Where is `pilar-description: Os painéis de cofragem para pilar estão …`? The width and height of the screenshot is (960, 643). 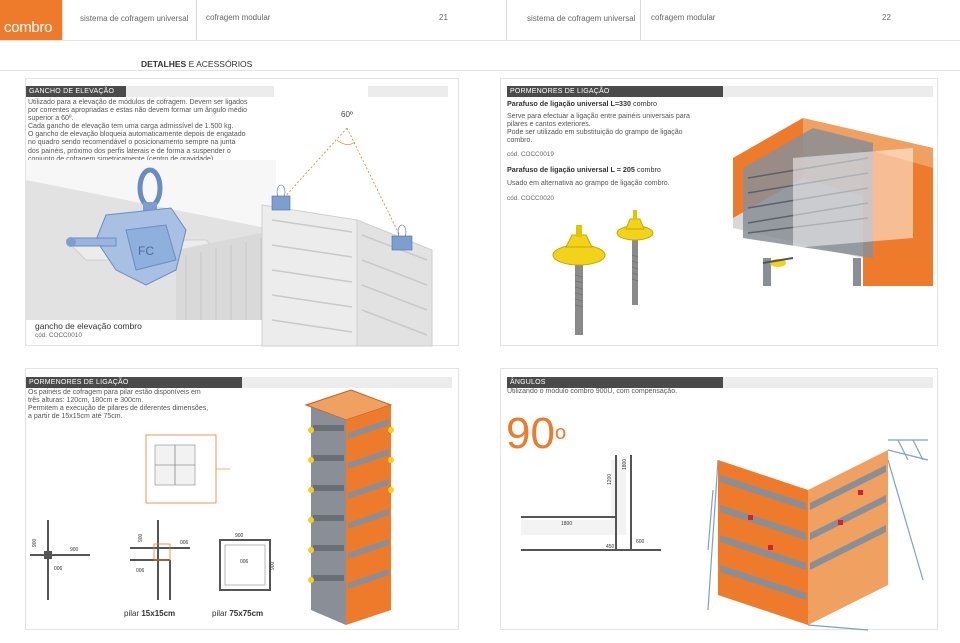 pilar-description: Os painéis de cofragem para pilar estão … is located at coordinates (118, 405).